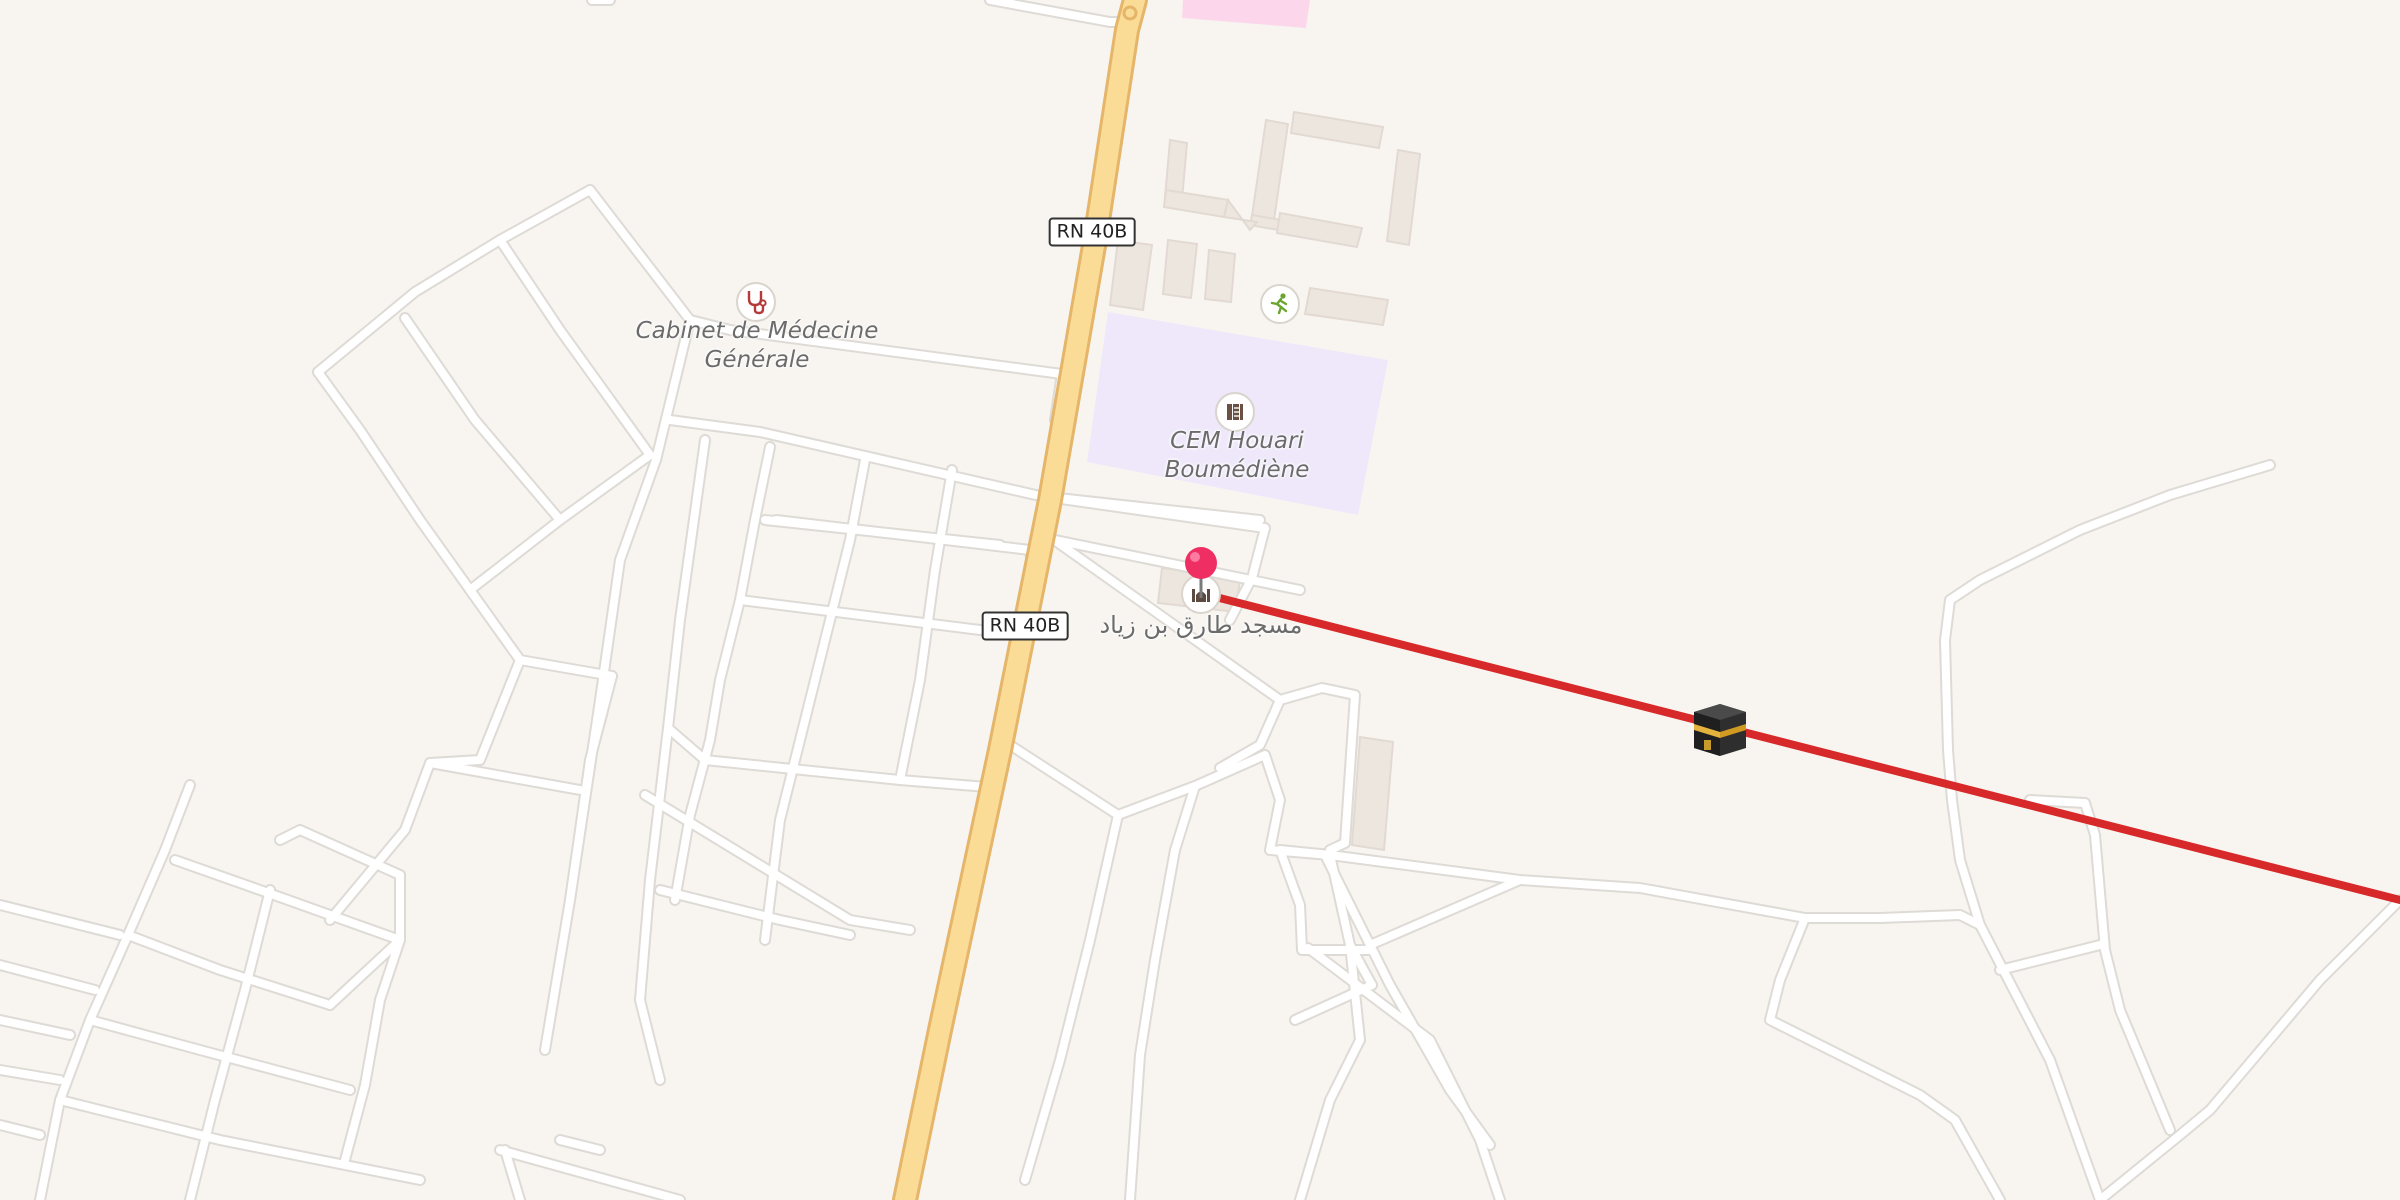 The image size is (2400, 1200). What do you see at coordinates (757, 346) in the screenshot?
I see `poi-label-medical-cabinet: Cabinet de Médecine Générale` at bounding box center [757, 346].